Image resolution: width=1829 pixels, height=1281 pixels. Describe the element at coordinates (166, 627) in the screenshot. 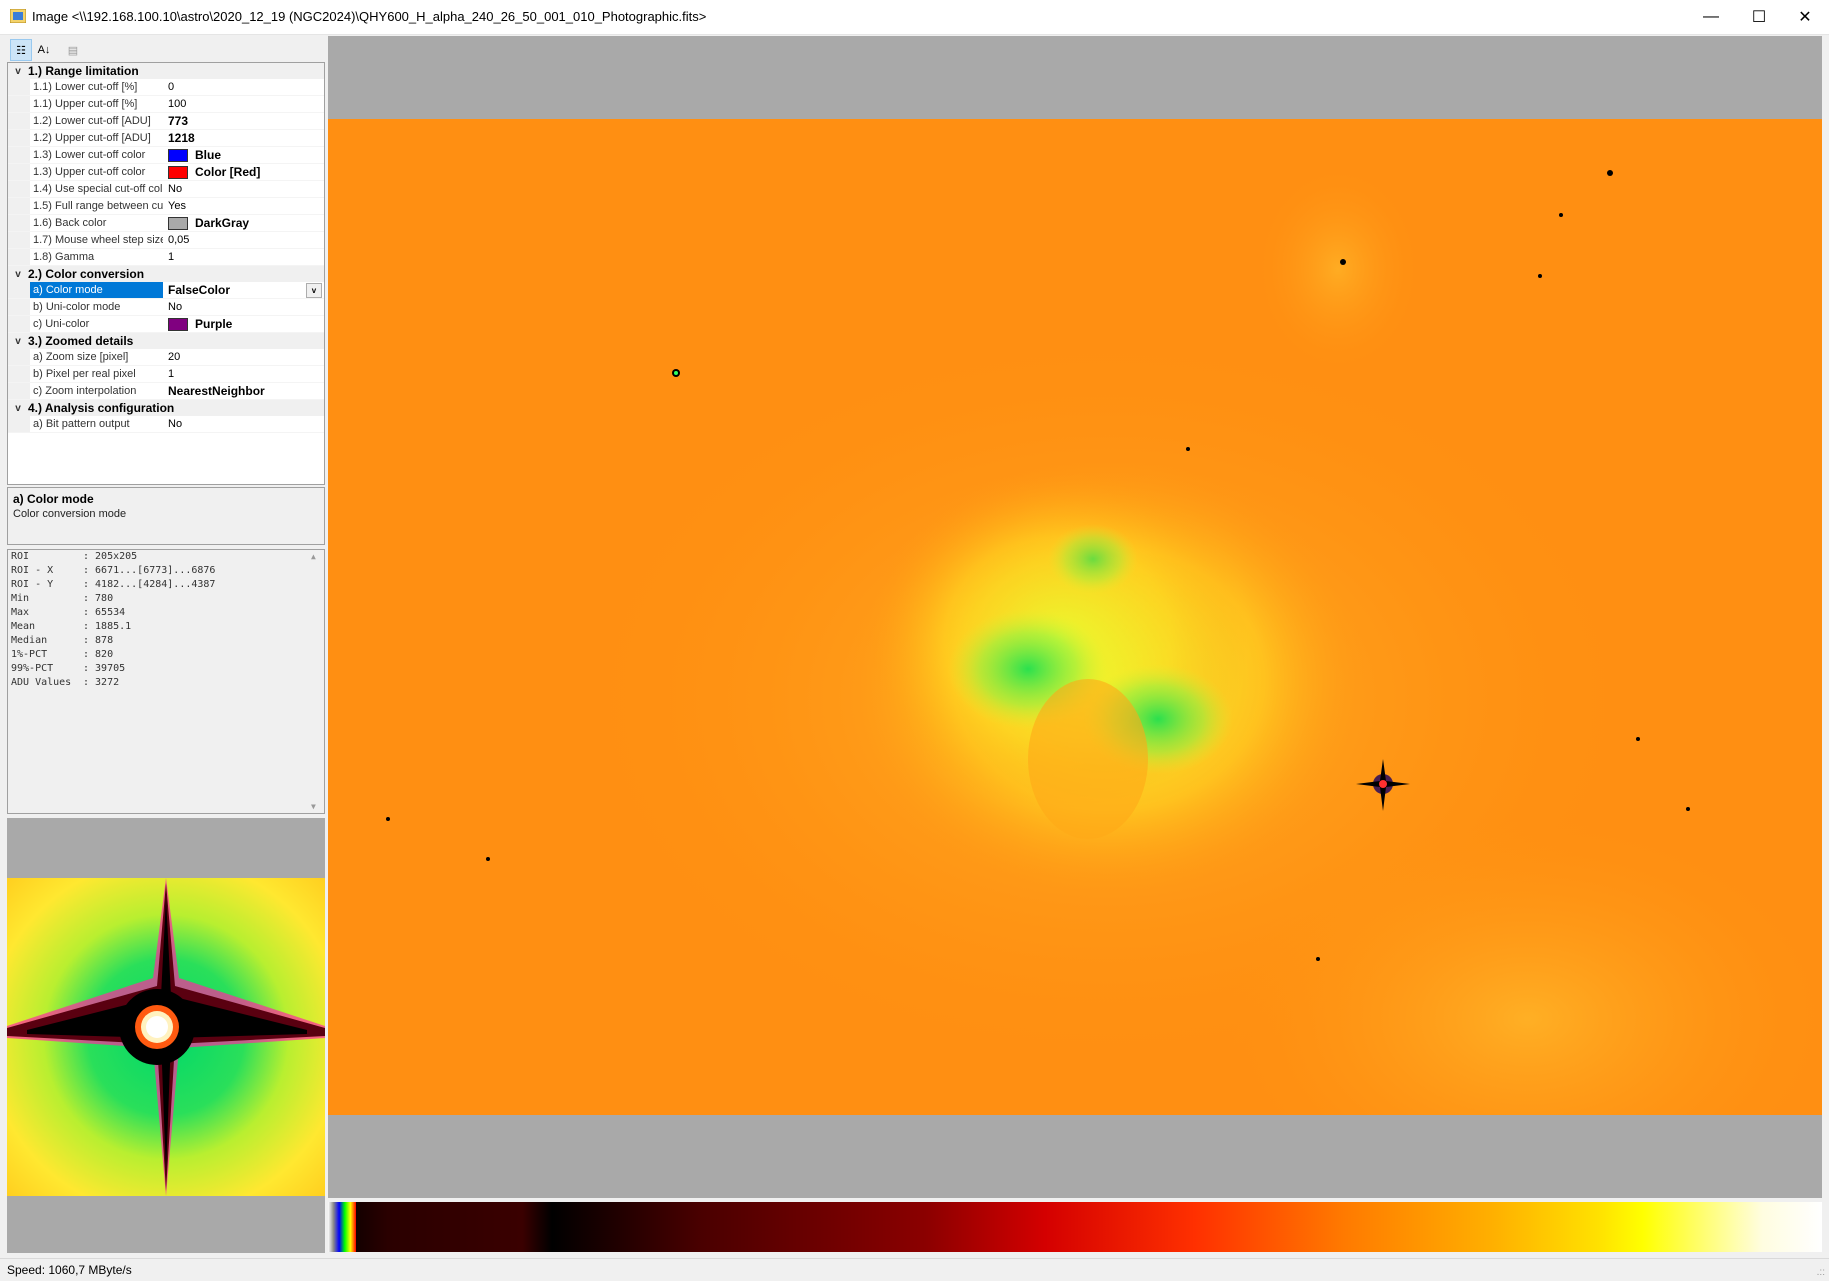

I see `stats-row: Mean : 1885.1` at that location.